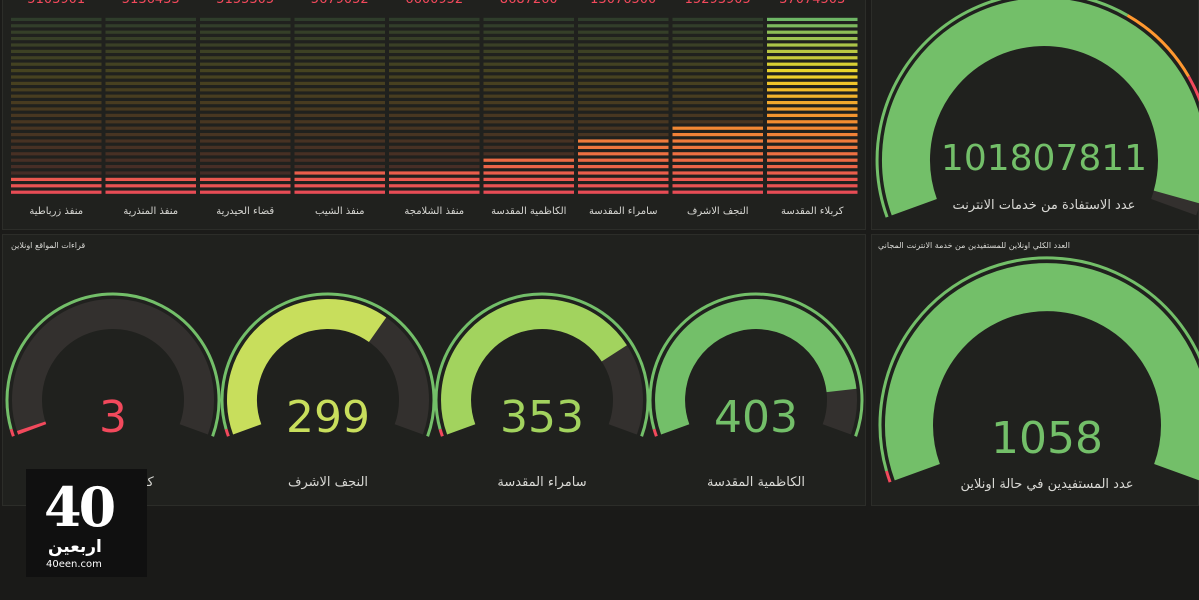 The width and height of the screenshot is (1199, 600). Describe the element at coordinates (31, 428) in the screenshot. I see `gauge-fill` at that location.